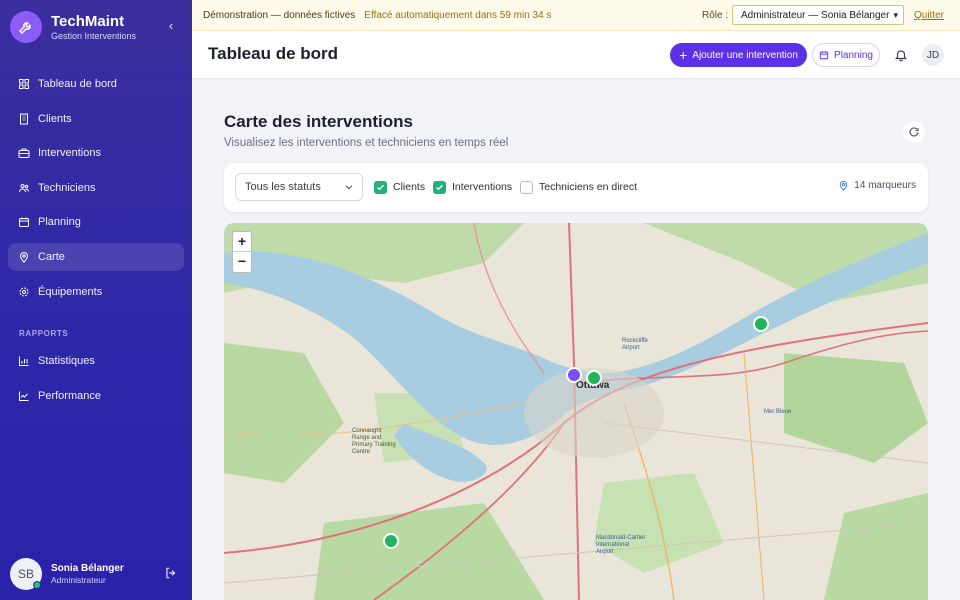 The image size is (960, 600). I want to click on plus-icon: +, so click(683, 55).